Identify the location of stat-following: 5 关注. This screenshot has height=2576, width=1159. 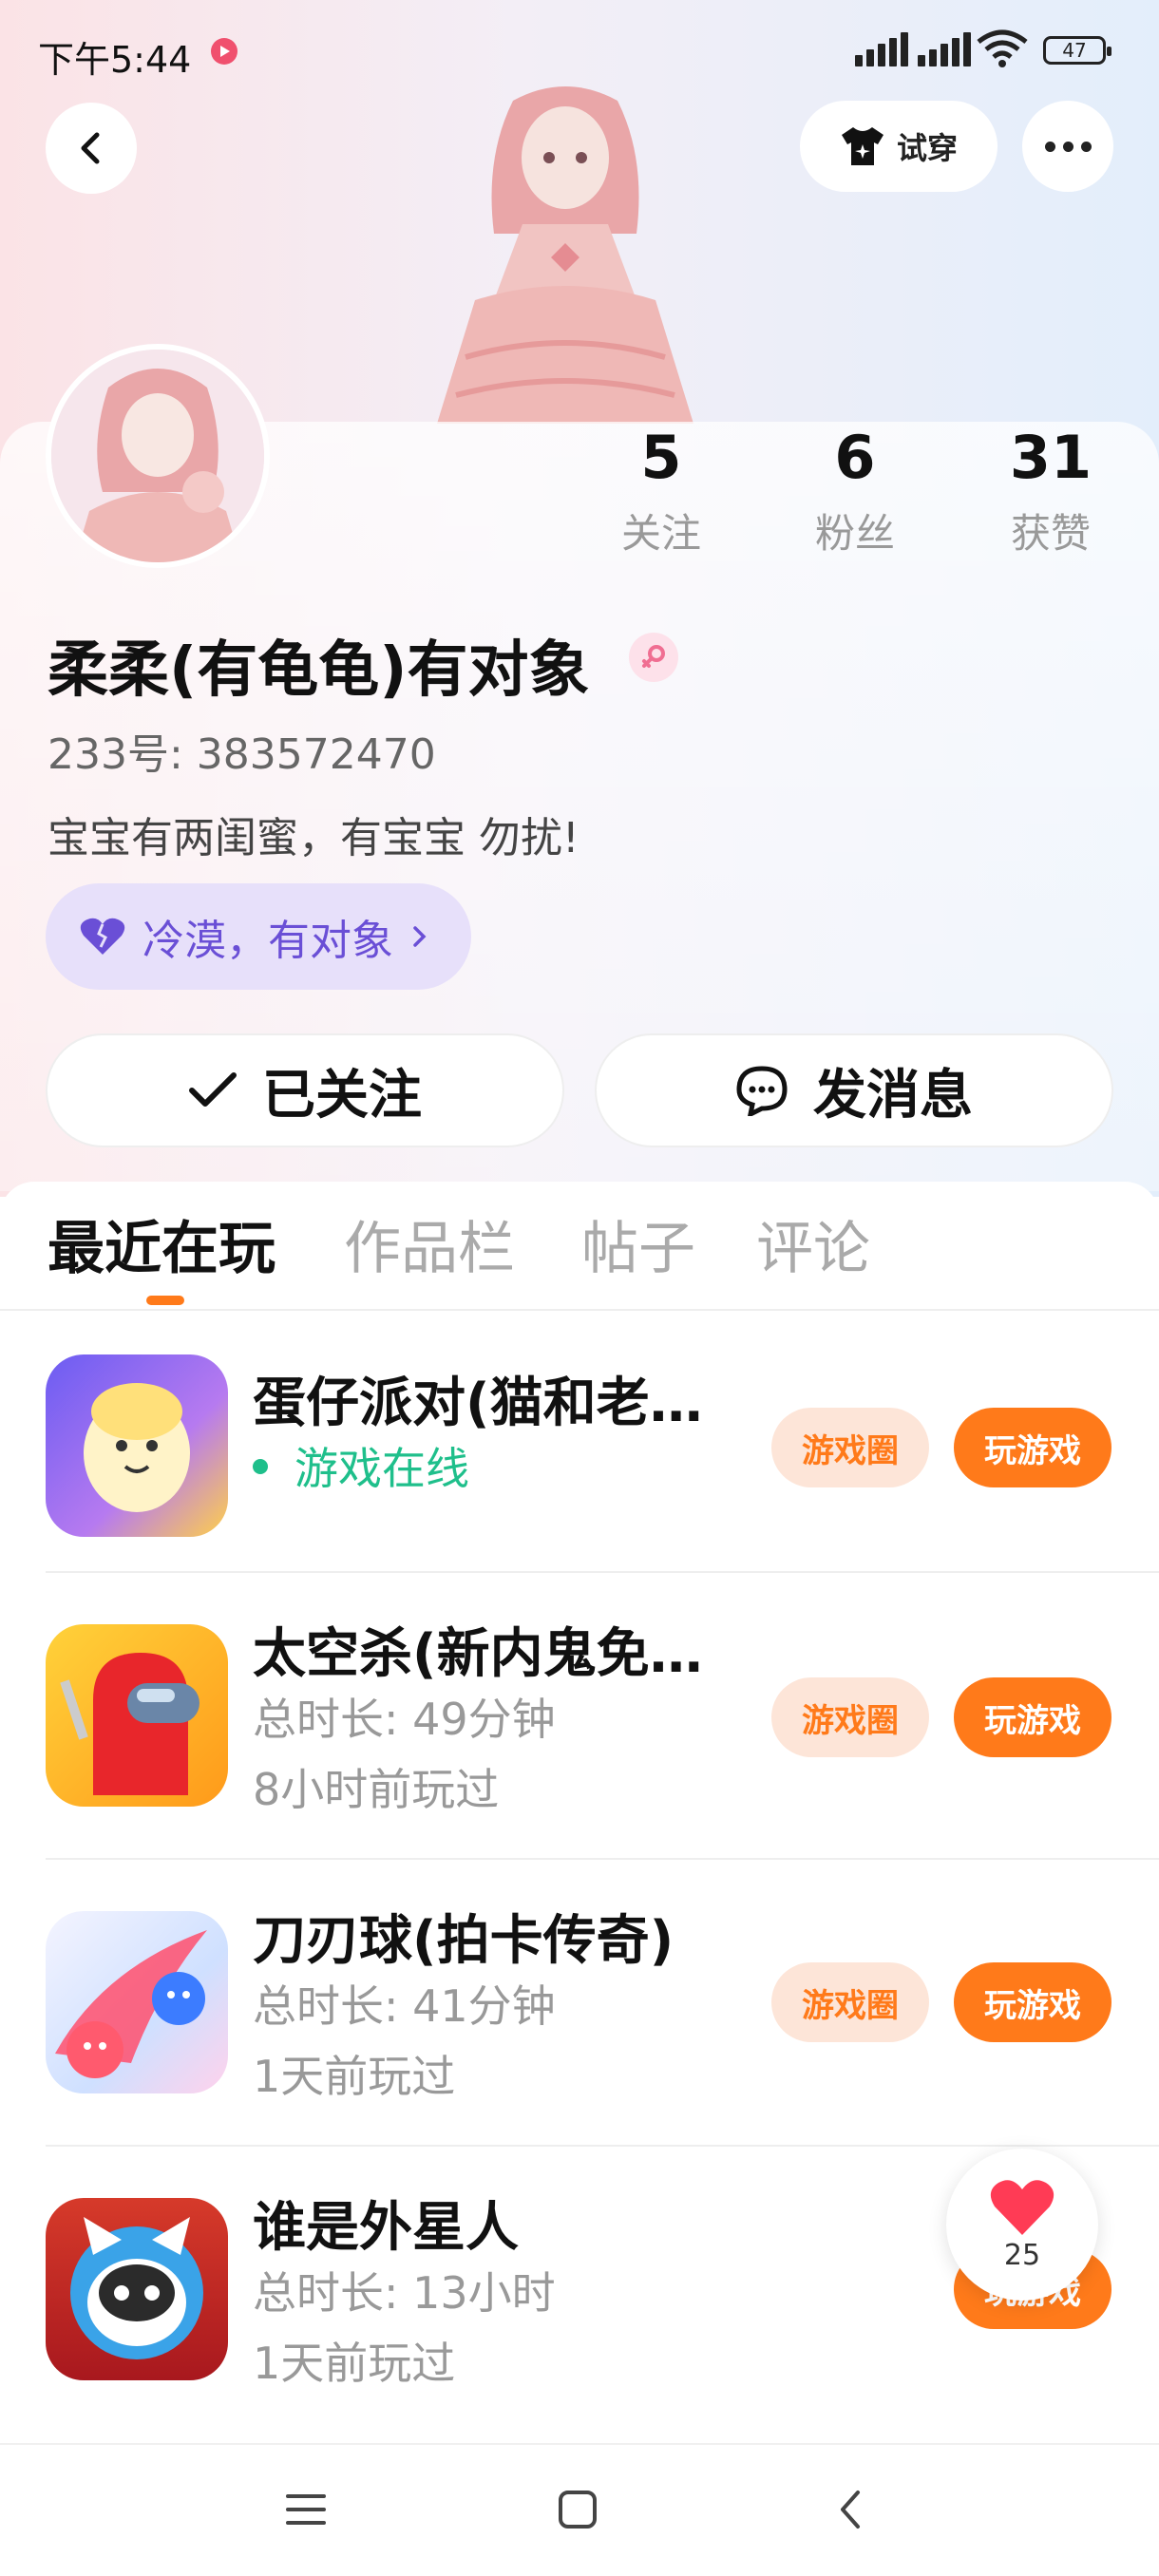
(661, 490).